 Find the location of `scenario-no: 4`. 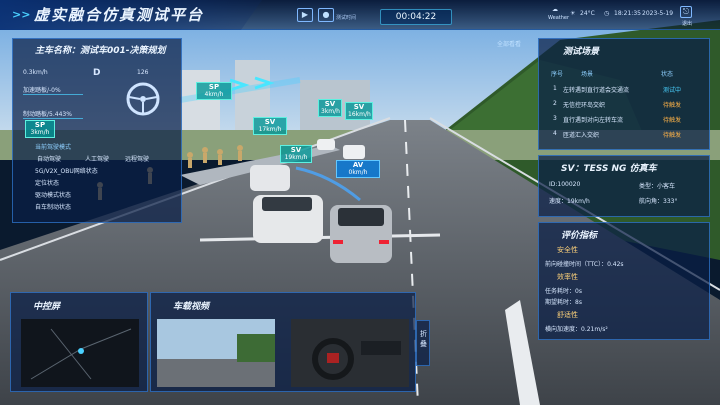

scenario-no: 4 is located at coordinates (555, 133).